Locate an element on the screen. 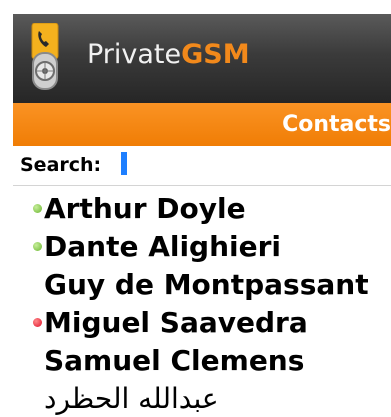  search-row: Search: is located at coordinates (202, 166).